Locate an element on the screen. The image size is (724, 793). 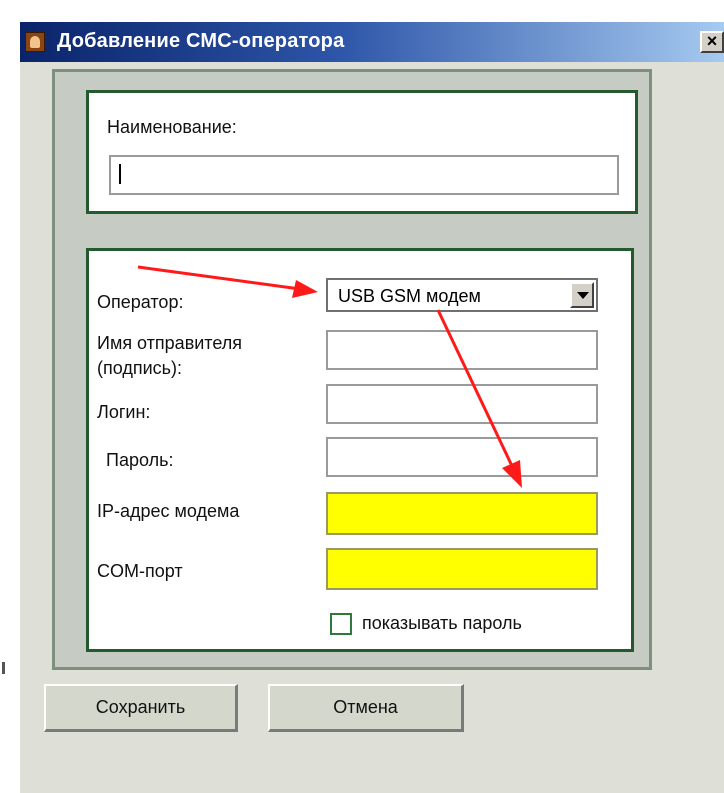
chevron-down-icon is located at coordinates (582, 295).